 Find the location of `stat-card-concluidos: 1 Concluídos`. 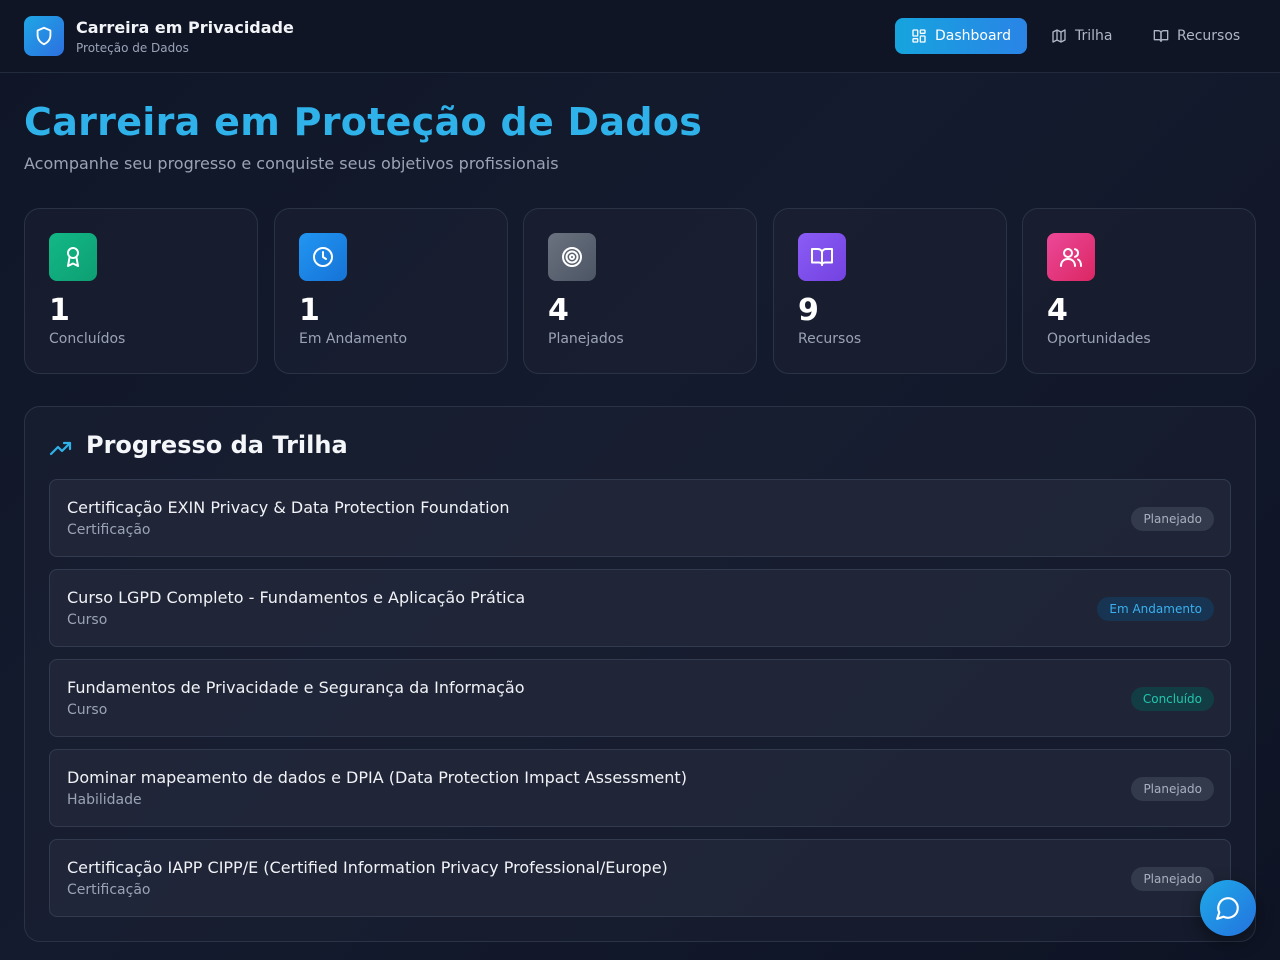

stat-card-concluidos: 1 Concluídos is located at coordinates (141, 291).